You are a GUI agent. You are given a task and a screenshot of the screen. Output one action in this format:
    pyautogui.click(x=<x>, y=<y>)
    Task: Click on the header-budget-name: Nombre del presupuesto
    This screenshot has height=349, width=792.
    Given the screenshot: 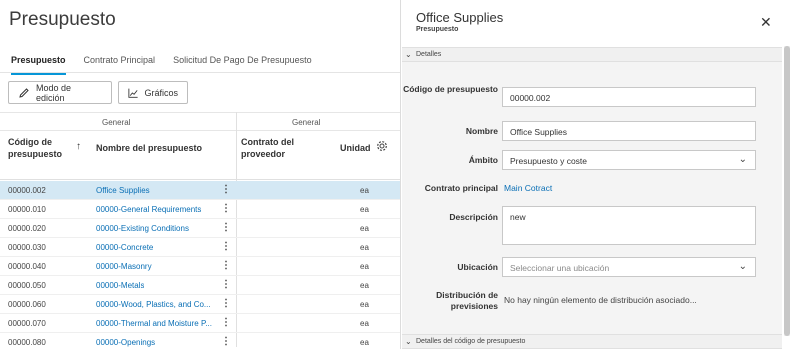 What is the action you would take?
    pyautogui.click(x=149, y=148)
    